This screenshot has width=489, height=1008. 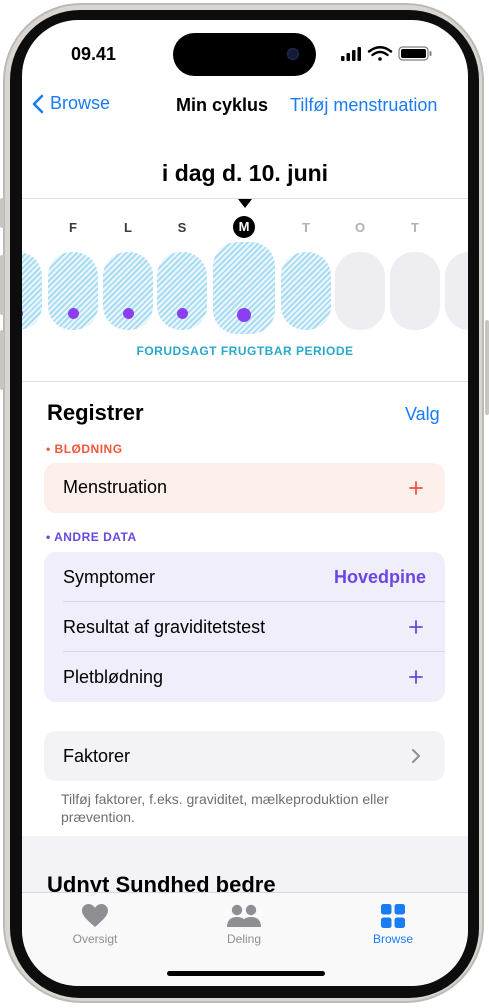 I want to click on day-letter: L, so click(x=128, y=227).